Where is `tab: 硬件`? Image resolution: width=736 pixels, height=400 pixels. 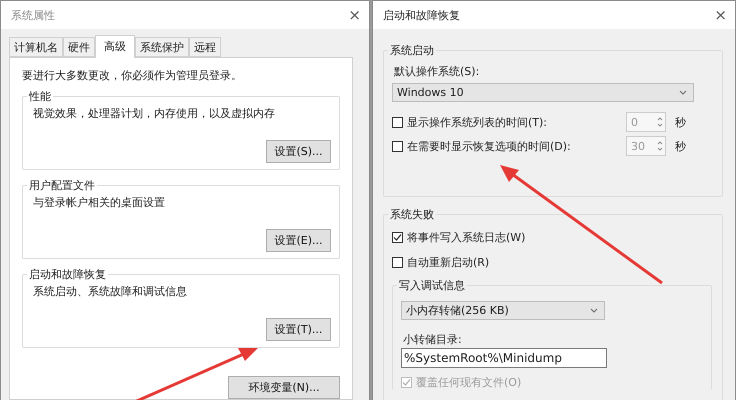
tab: 硬件 is located at coordinates (79, 47).